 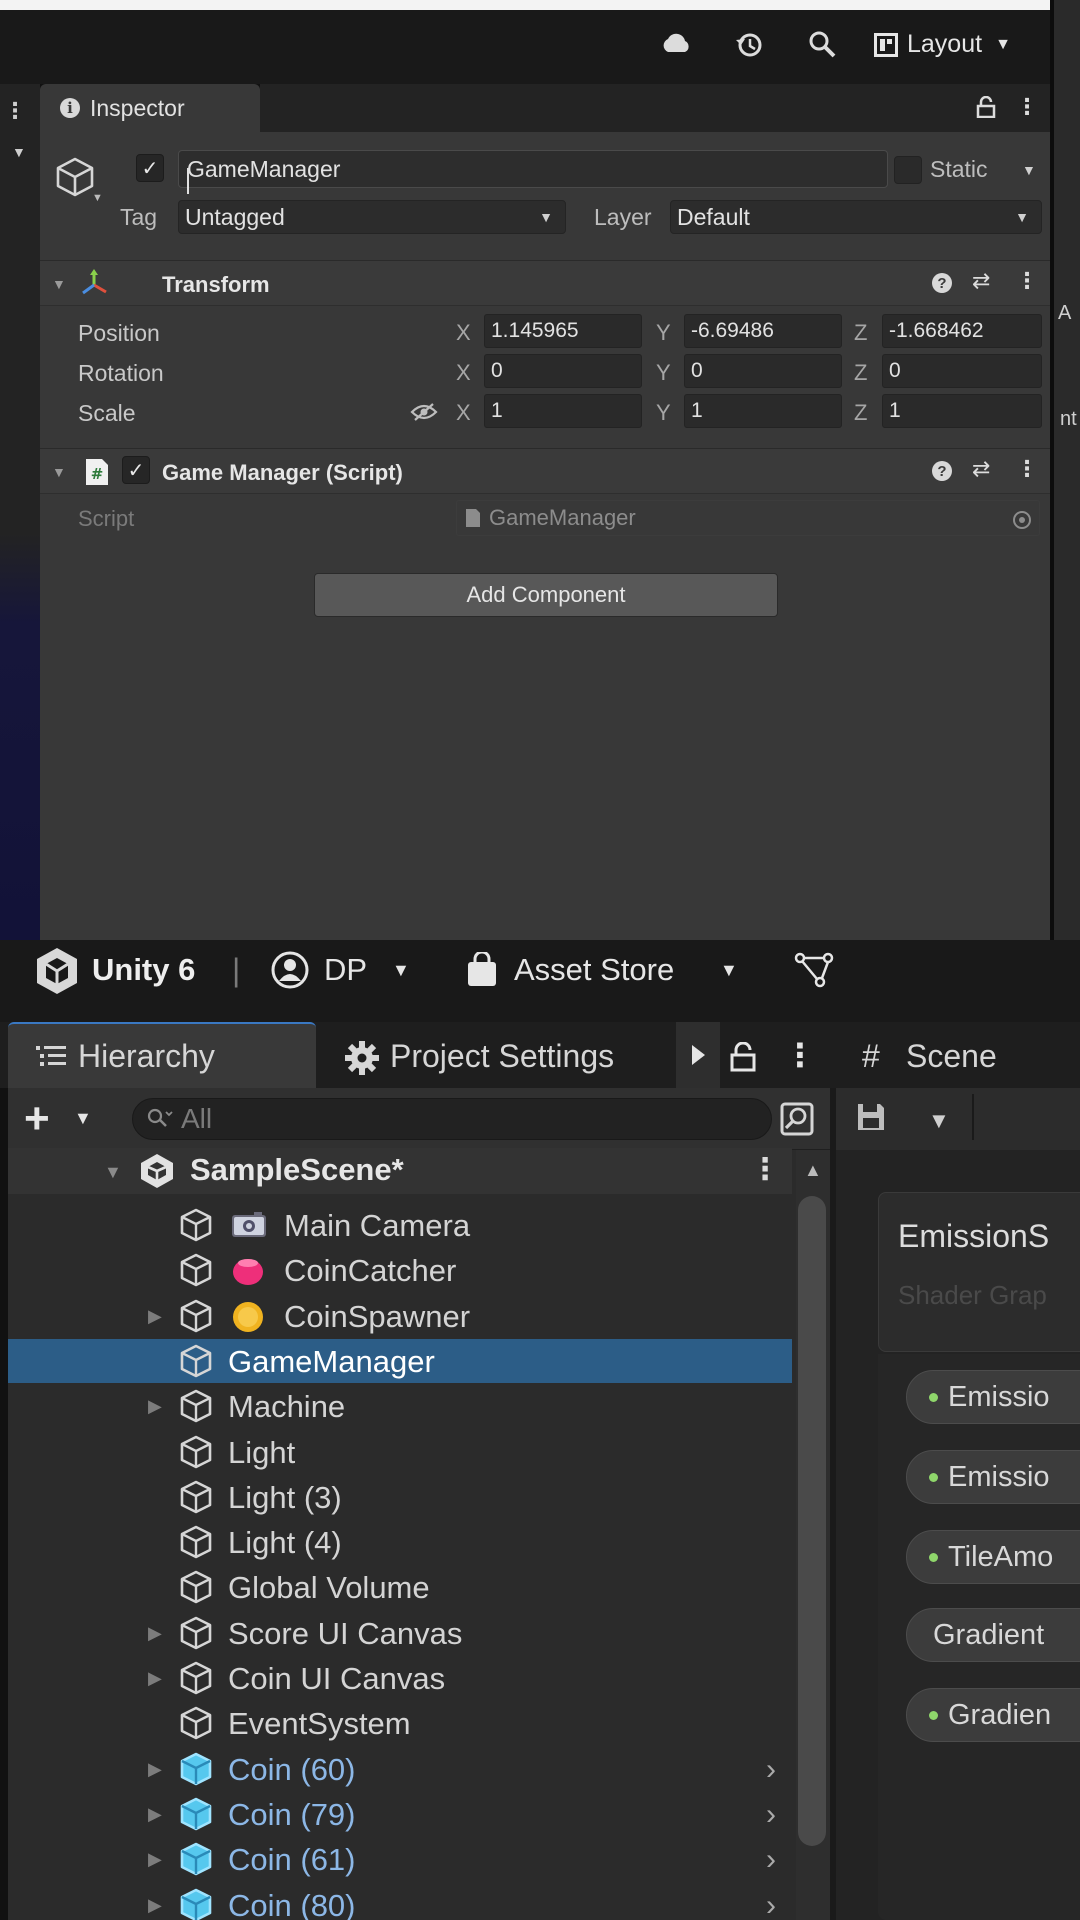 I want to click on search-icon, so click(x=822, y=44).